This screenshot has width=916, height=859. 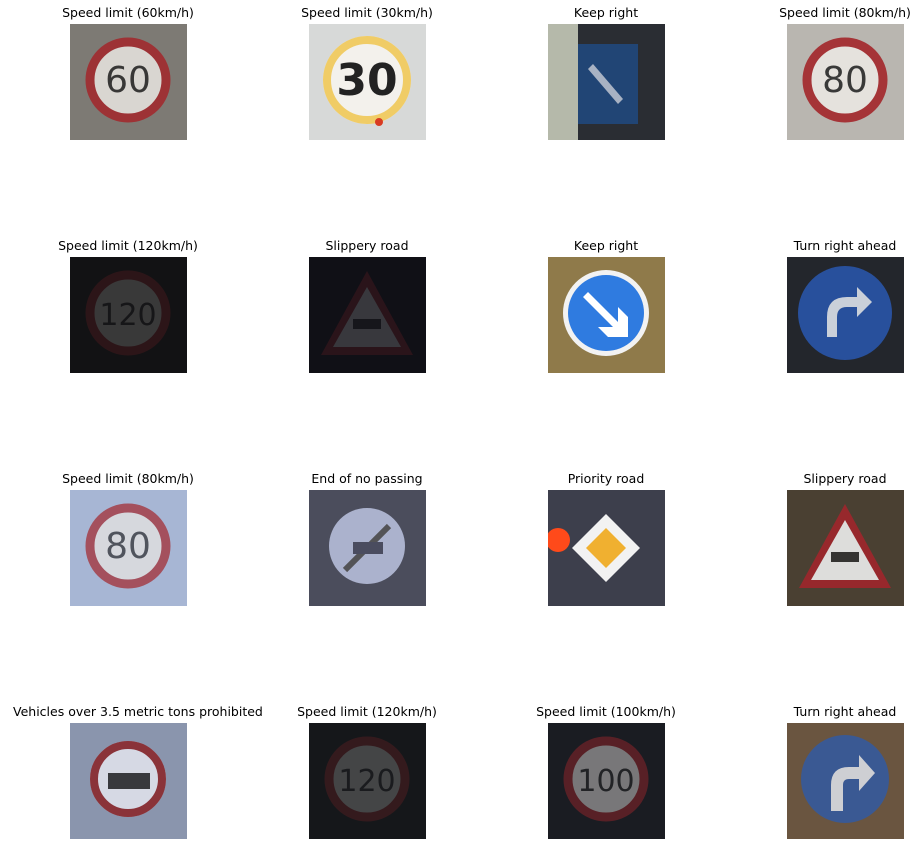 I want to click on sign-title: Speed limit (100km/h), so click(x=606, y=711).